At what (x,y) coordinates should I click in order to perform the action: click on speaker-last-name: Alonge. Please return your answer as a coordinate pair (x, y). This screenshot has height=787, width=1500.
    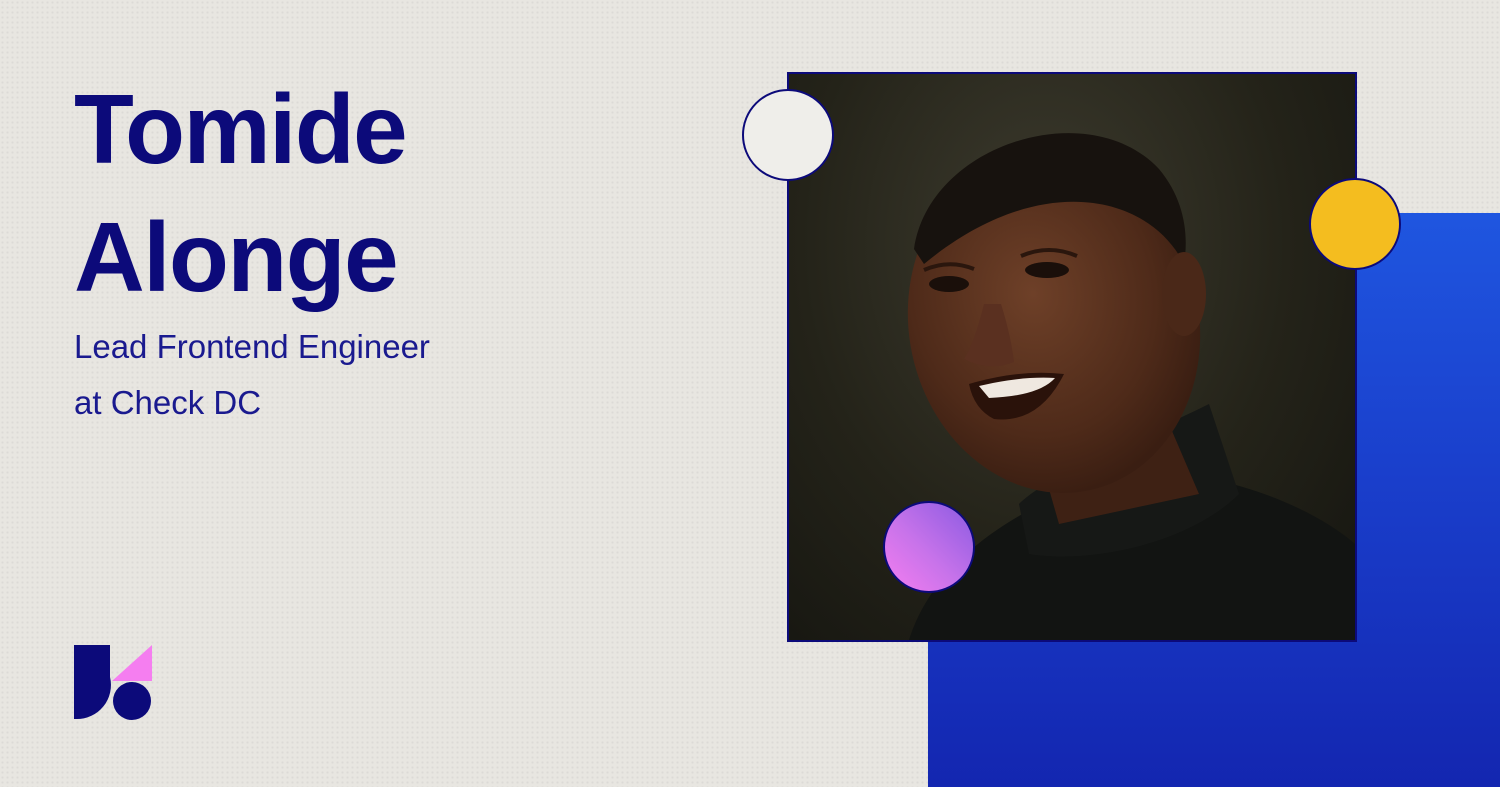
    Looking at the image, I should click on (236, 257).